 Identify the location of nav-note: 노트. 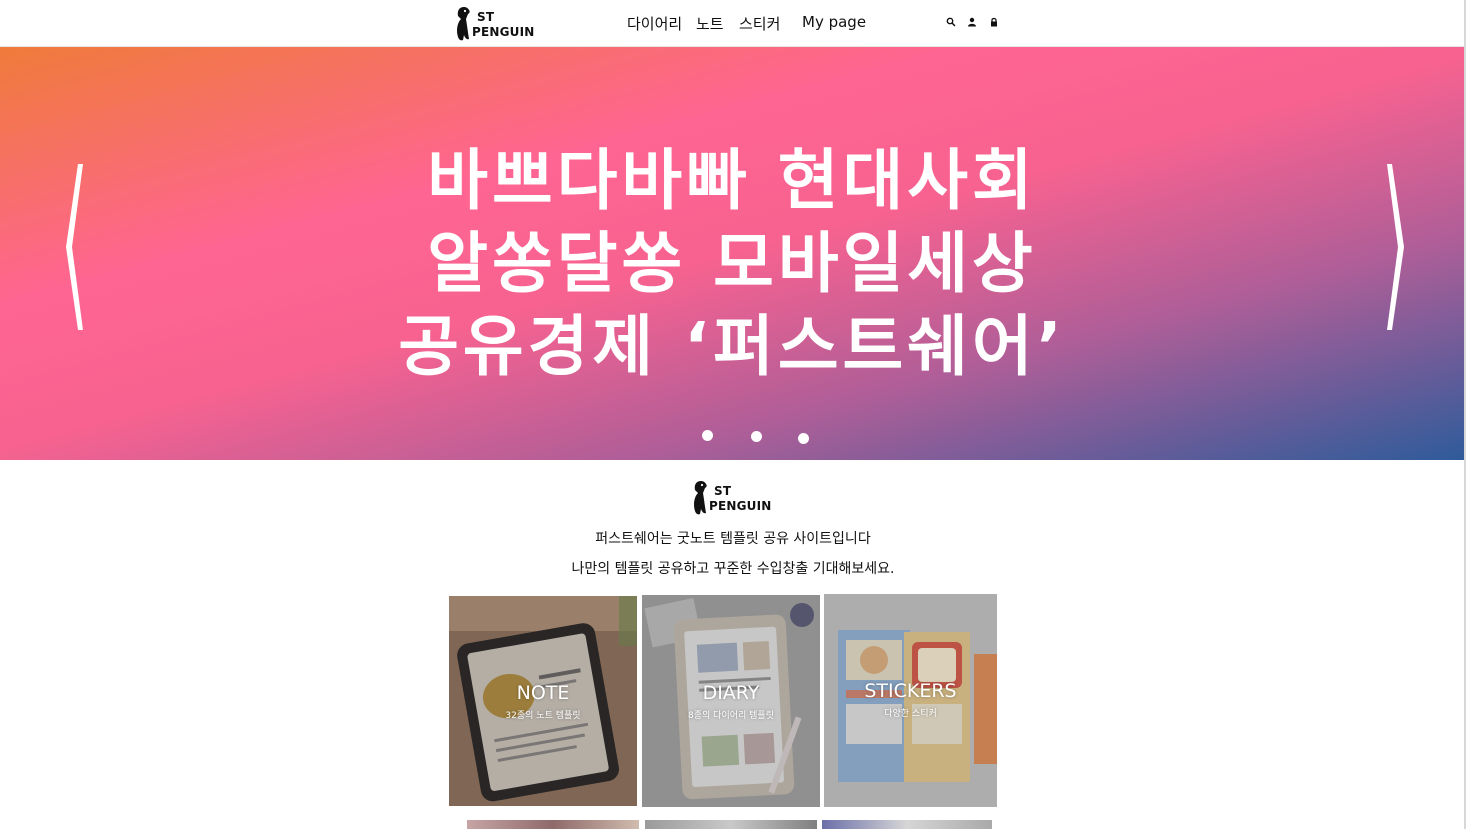
(710, 23).